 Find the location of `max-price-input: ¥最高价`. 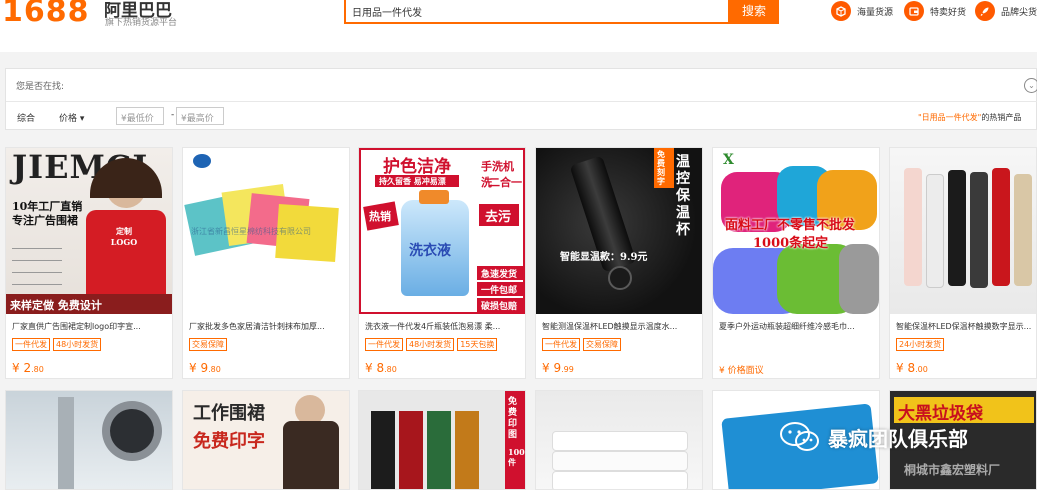

max-price-input: ¥最高价 is located at coordinates (200, 116).